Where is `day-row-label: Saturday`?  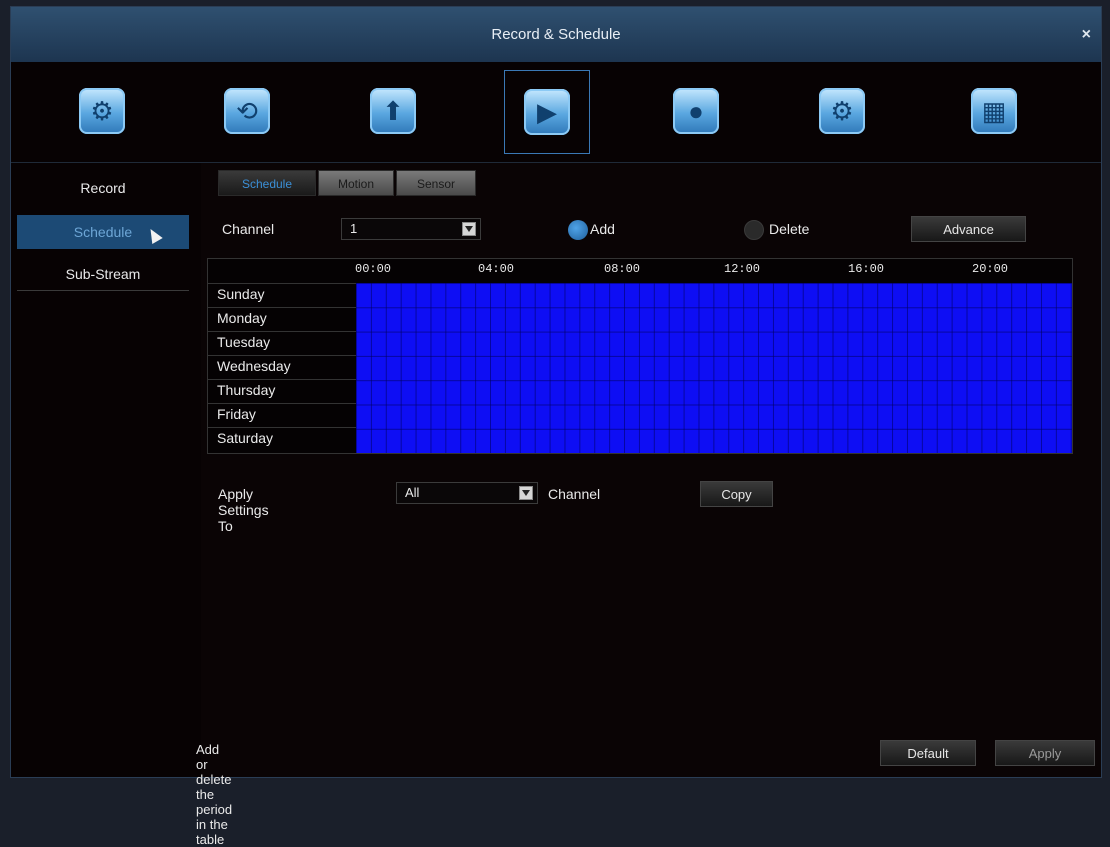
day-row-label: Saturday is located at coordinates (282, 438).